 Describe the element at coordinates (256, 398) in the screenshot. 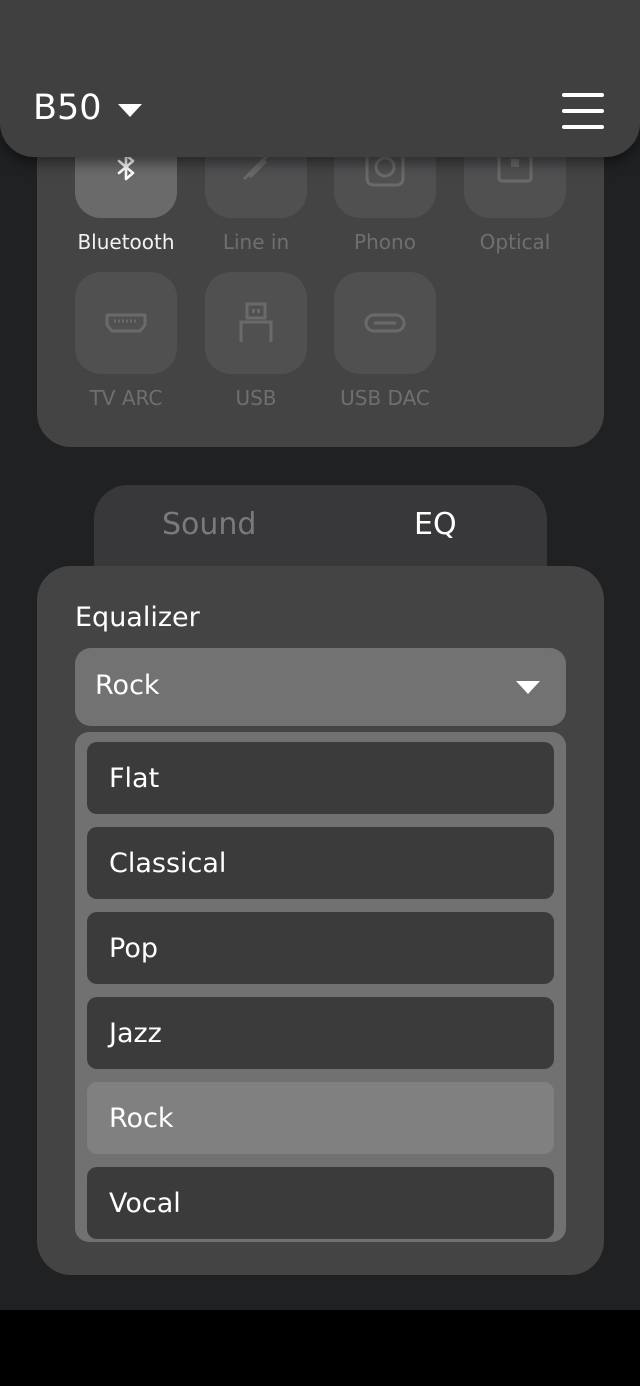

I see `source-label: USB` at that location.